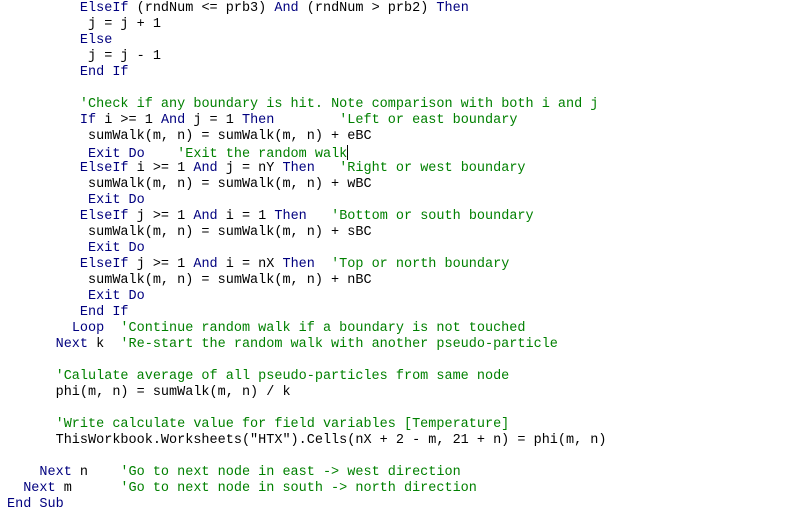 Image resolution: width=804 pixels, height=527 pixels. What do you see at coordinates (307, 505) in the screenshot?
I see `code-line: End Sub` at bounding box center [307, 505].